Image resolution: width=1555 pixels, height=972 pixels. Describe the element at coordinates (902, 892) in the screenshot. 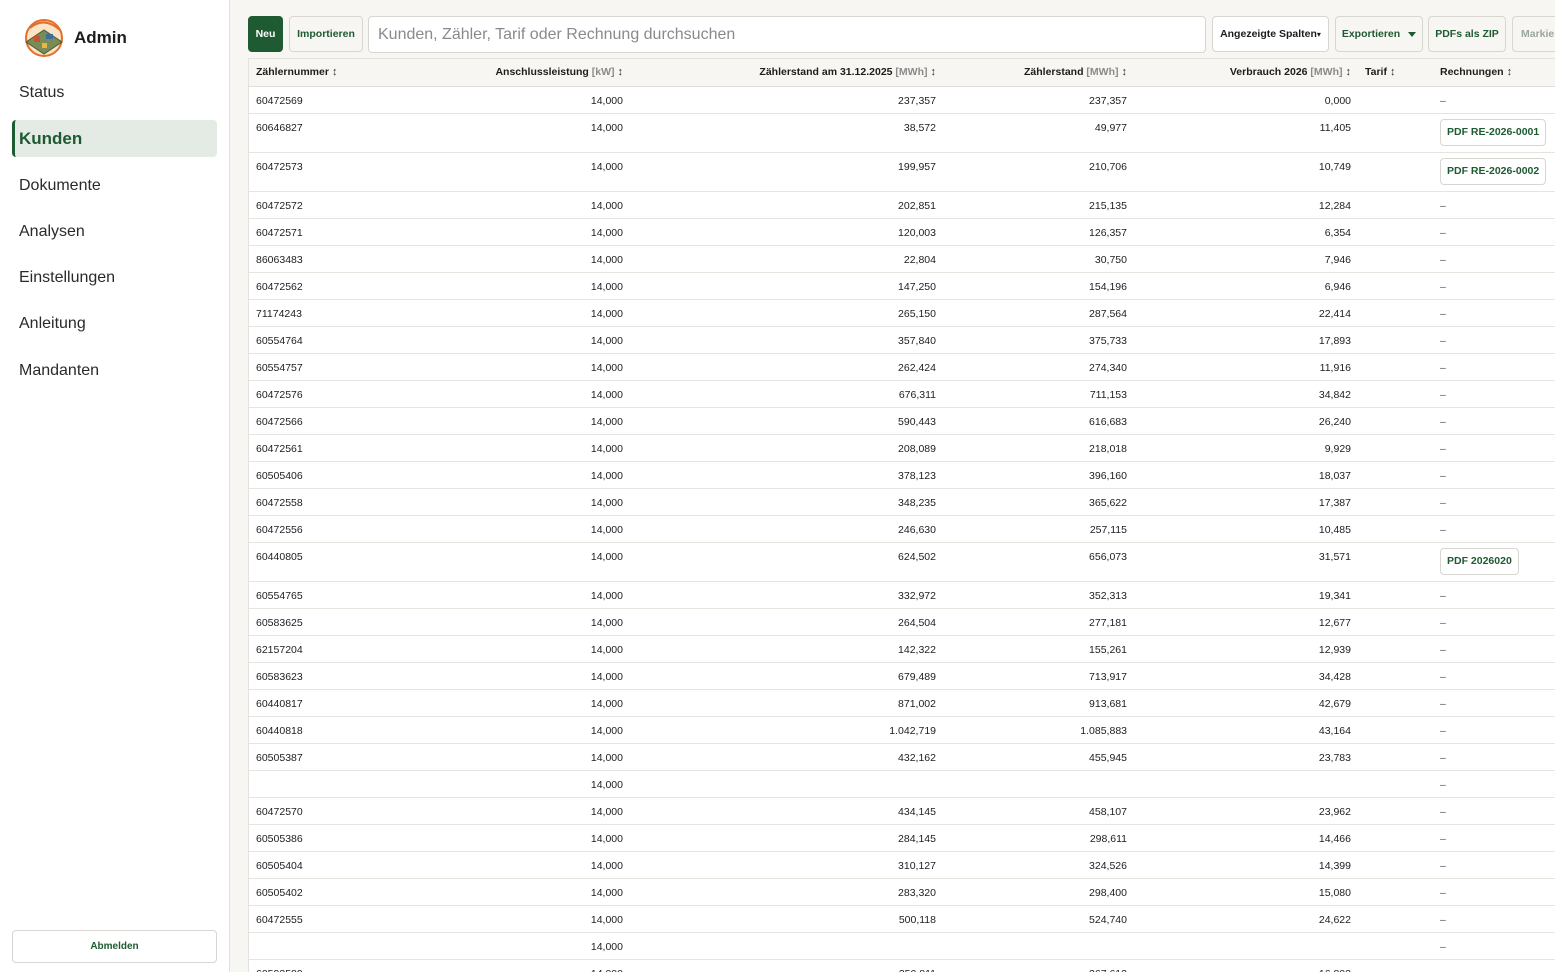

I see `table-row: 60505402 14,000 283,320 298,400 15,080 –` at that location.